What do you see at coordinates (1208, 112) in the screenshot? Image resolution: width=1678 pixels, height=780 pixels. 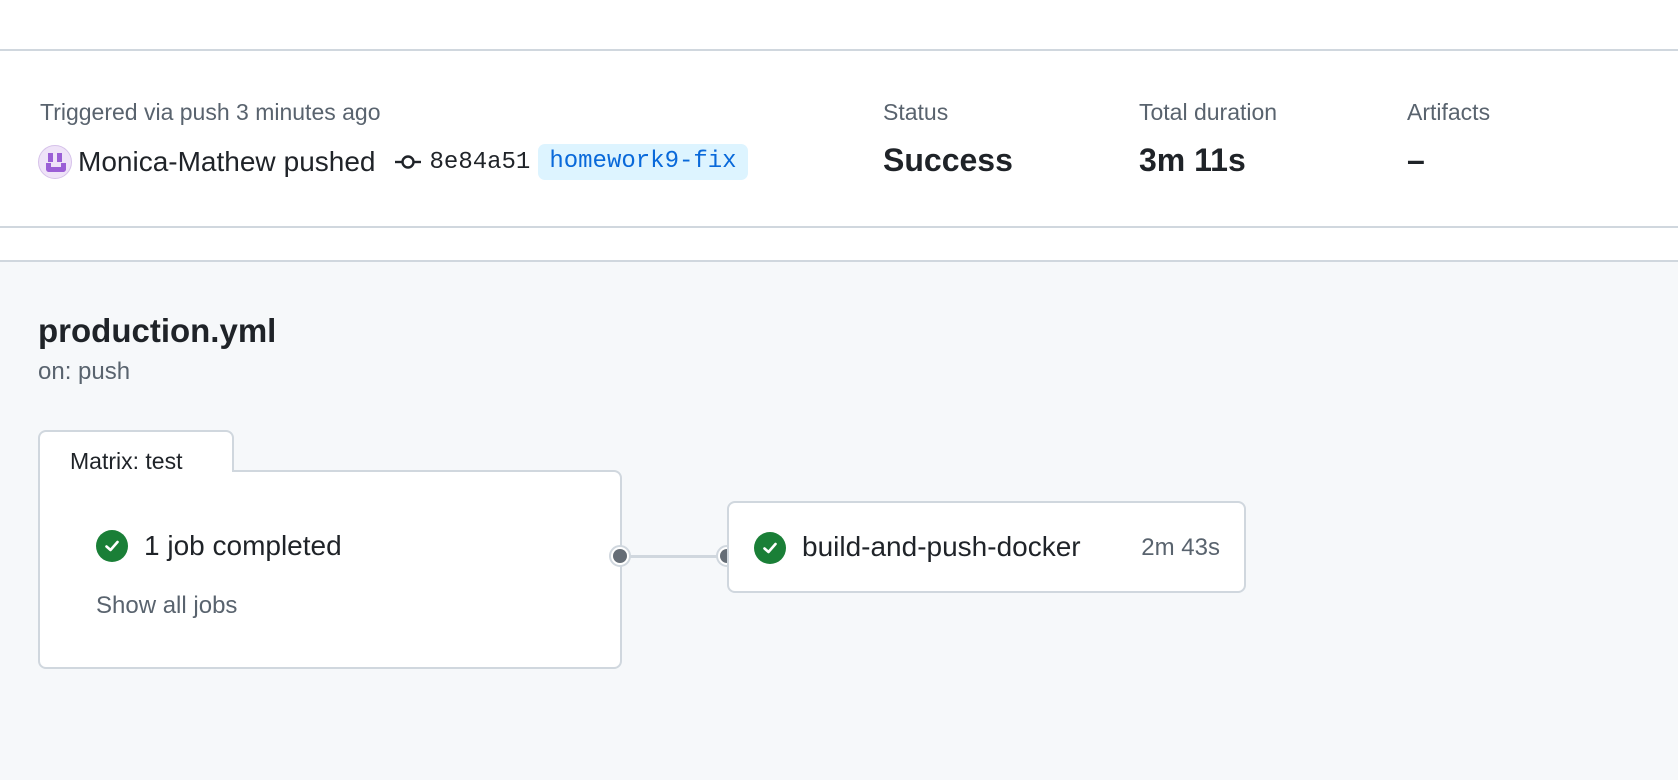 I see `duration-label: Total duration` at bounding box center [1208, 112].